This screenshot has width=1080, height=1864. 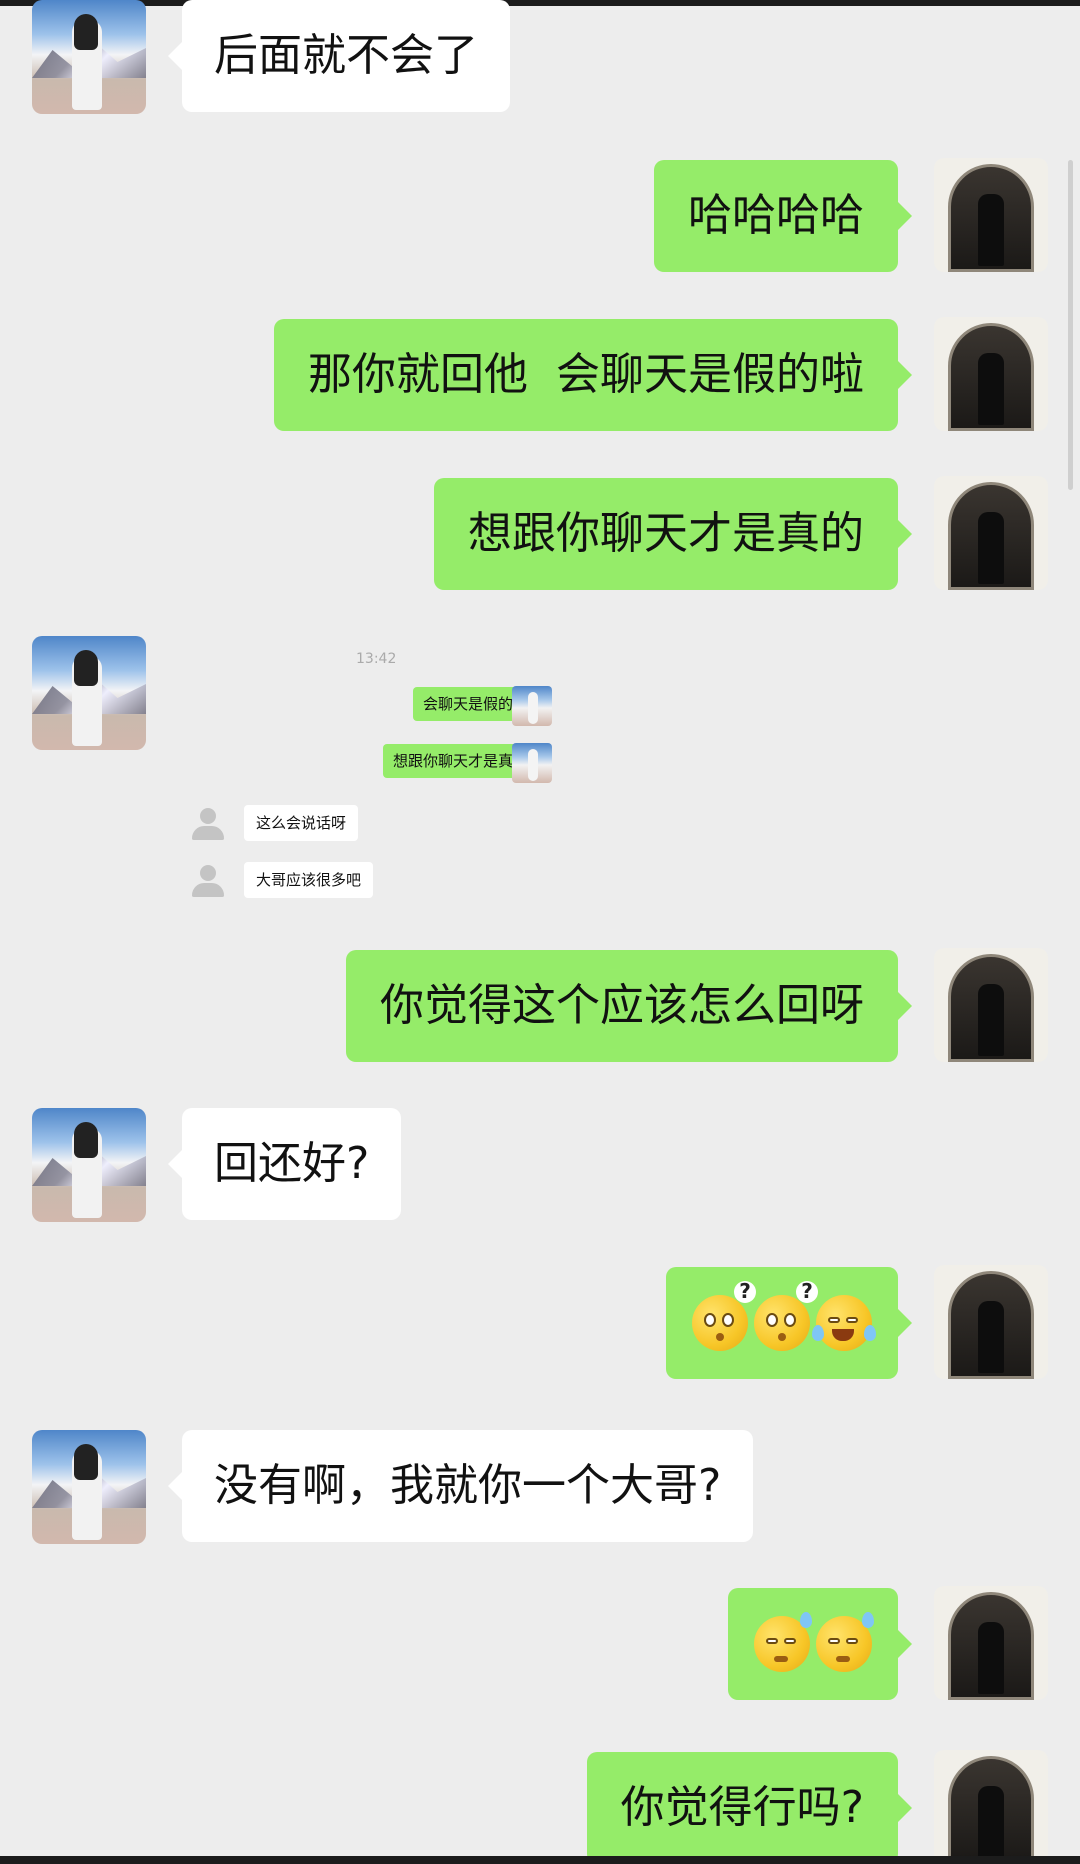 I want to click on screenshot-timestamp: 13:42, so click(x=376, y=659).